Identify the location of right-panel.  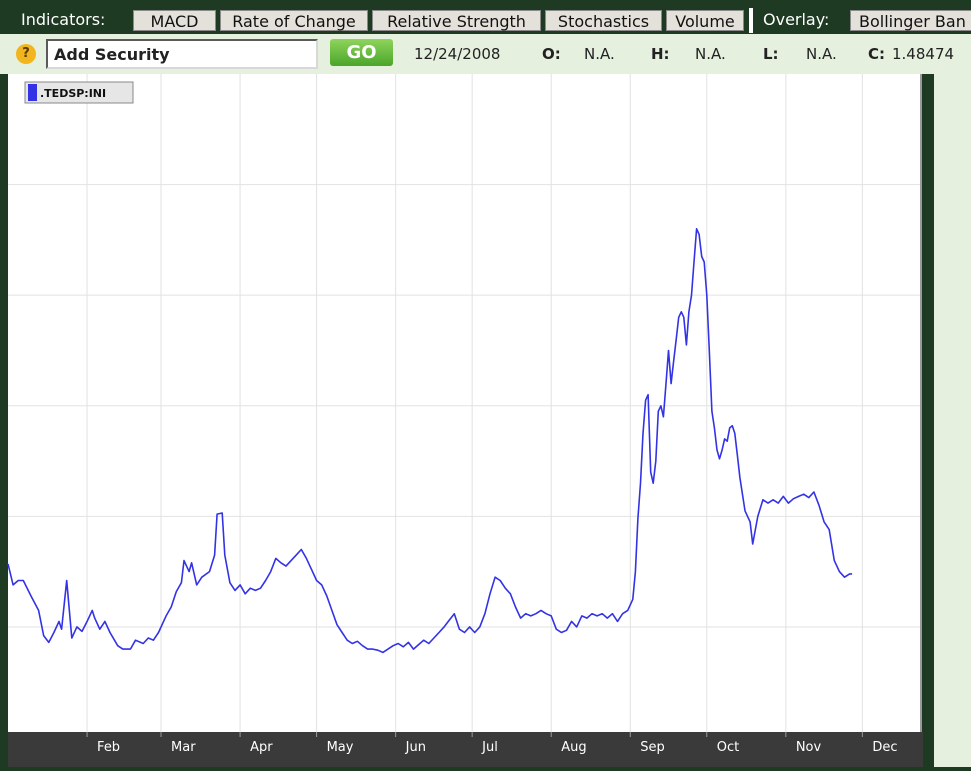
(952, 420).